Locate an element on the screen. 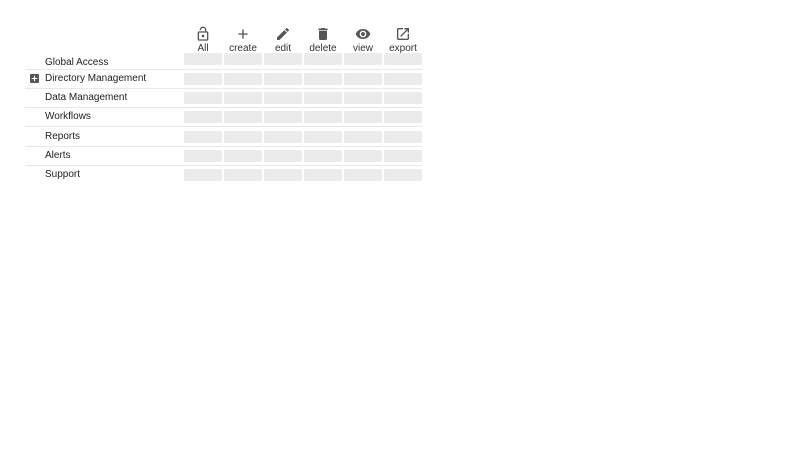 The image size is (800, 450). column-all: All is located at coordinates (203, 39).